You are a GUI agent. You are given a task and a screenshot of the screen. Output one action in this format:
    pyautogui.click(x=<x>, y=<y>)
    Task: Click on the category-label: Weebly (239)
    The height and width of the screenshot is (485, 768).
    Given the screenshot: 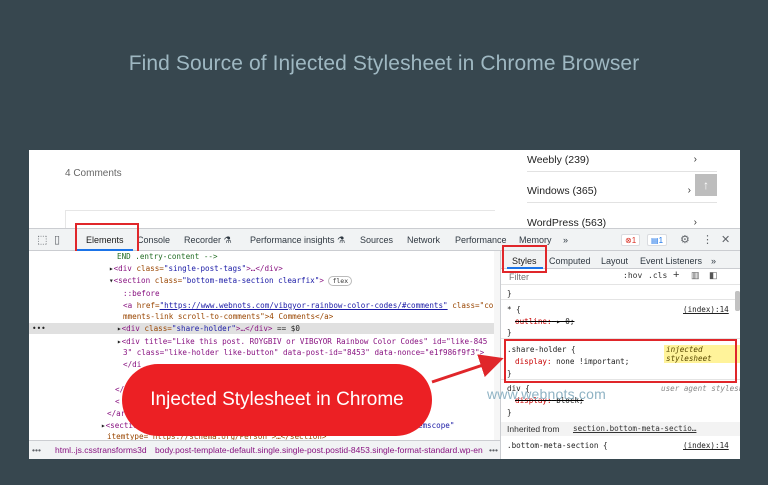 What is the action you would take?
    pyautogui.click(x=558, y=160)
    